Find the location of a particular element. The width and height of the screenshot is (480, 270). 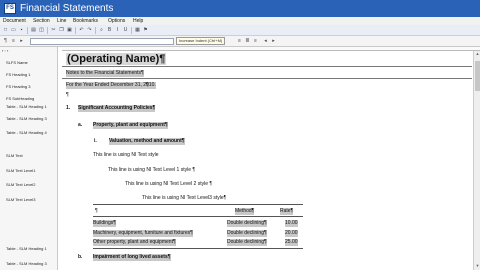

align-right-icon: ≡ is located at coordinates (255, 41).